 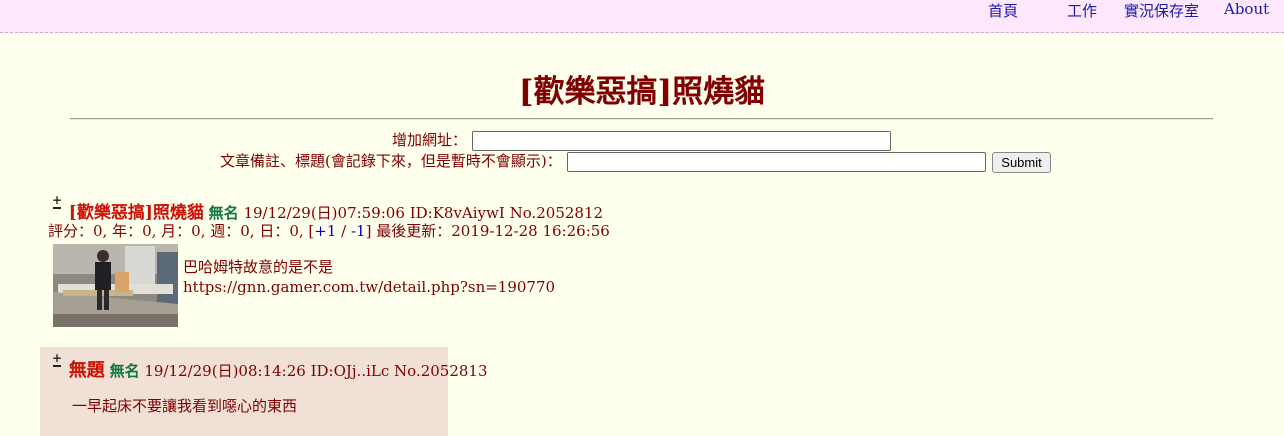 I want to click on vote-up-link: +1, so click(x=325, y=231).